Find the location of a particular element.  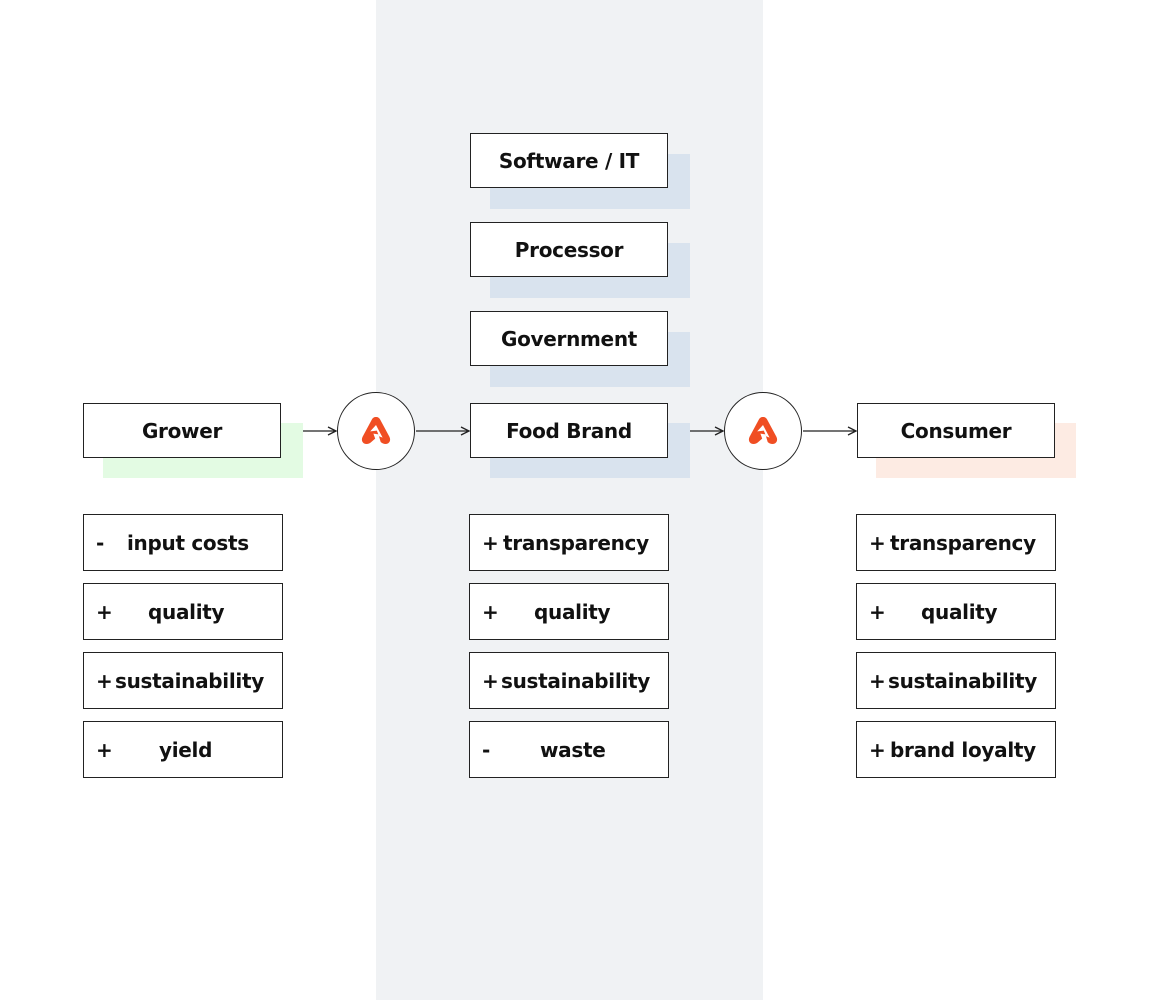

benefit-item: + yield is located at coordinates (183, 749).